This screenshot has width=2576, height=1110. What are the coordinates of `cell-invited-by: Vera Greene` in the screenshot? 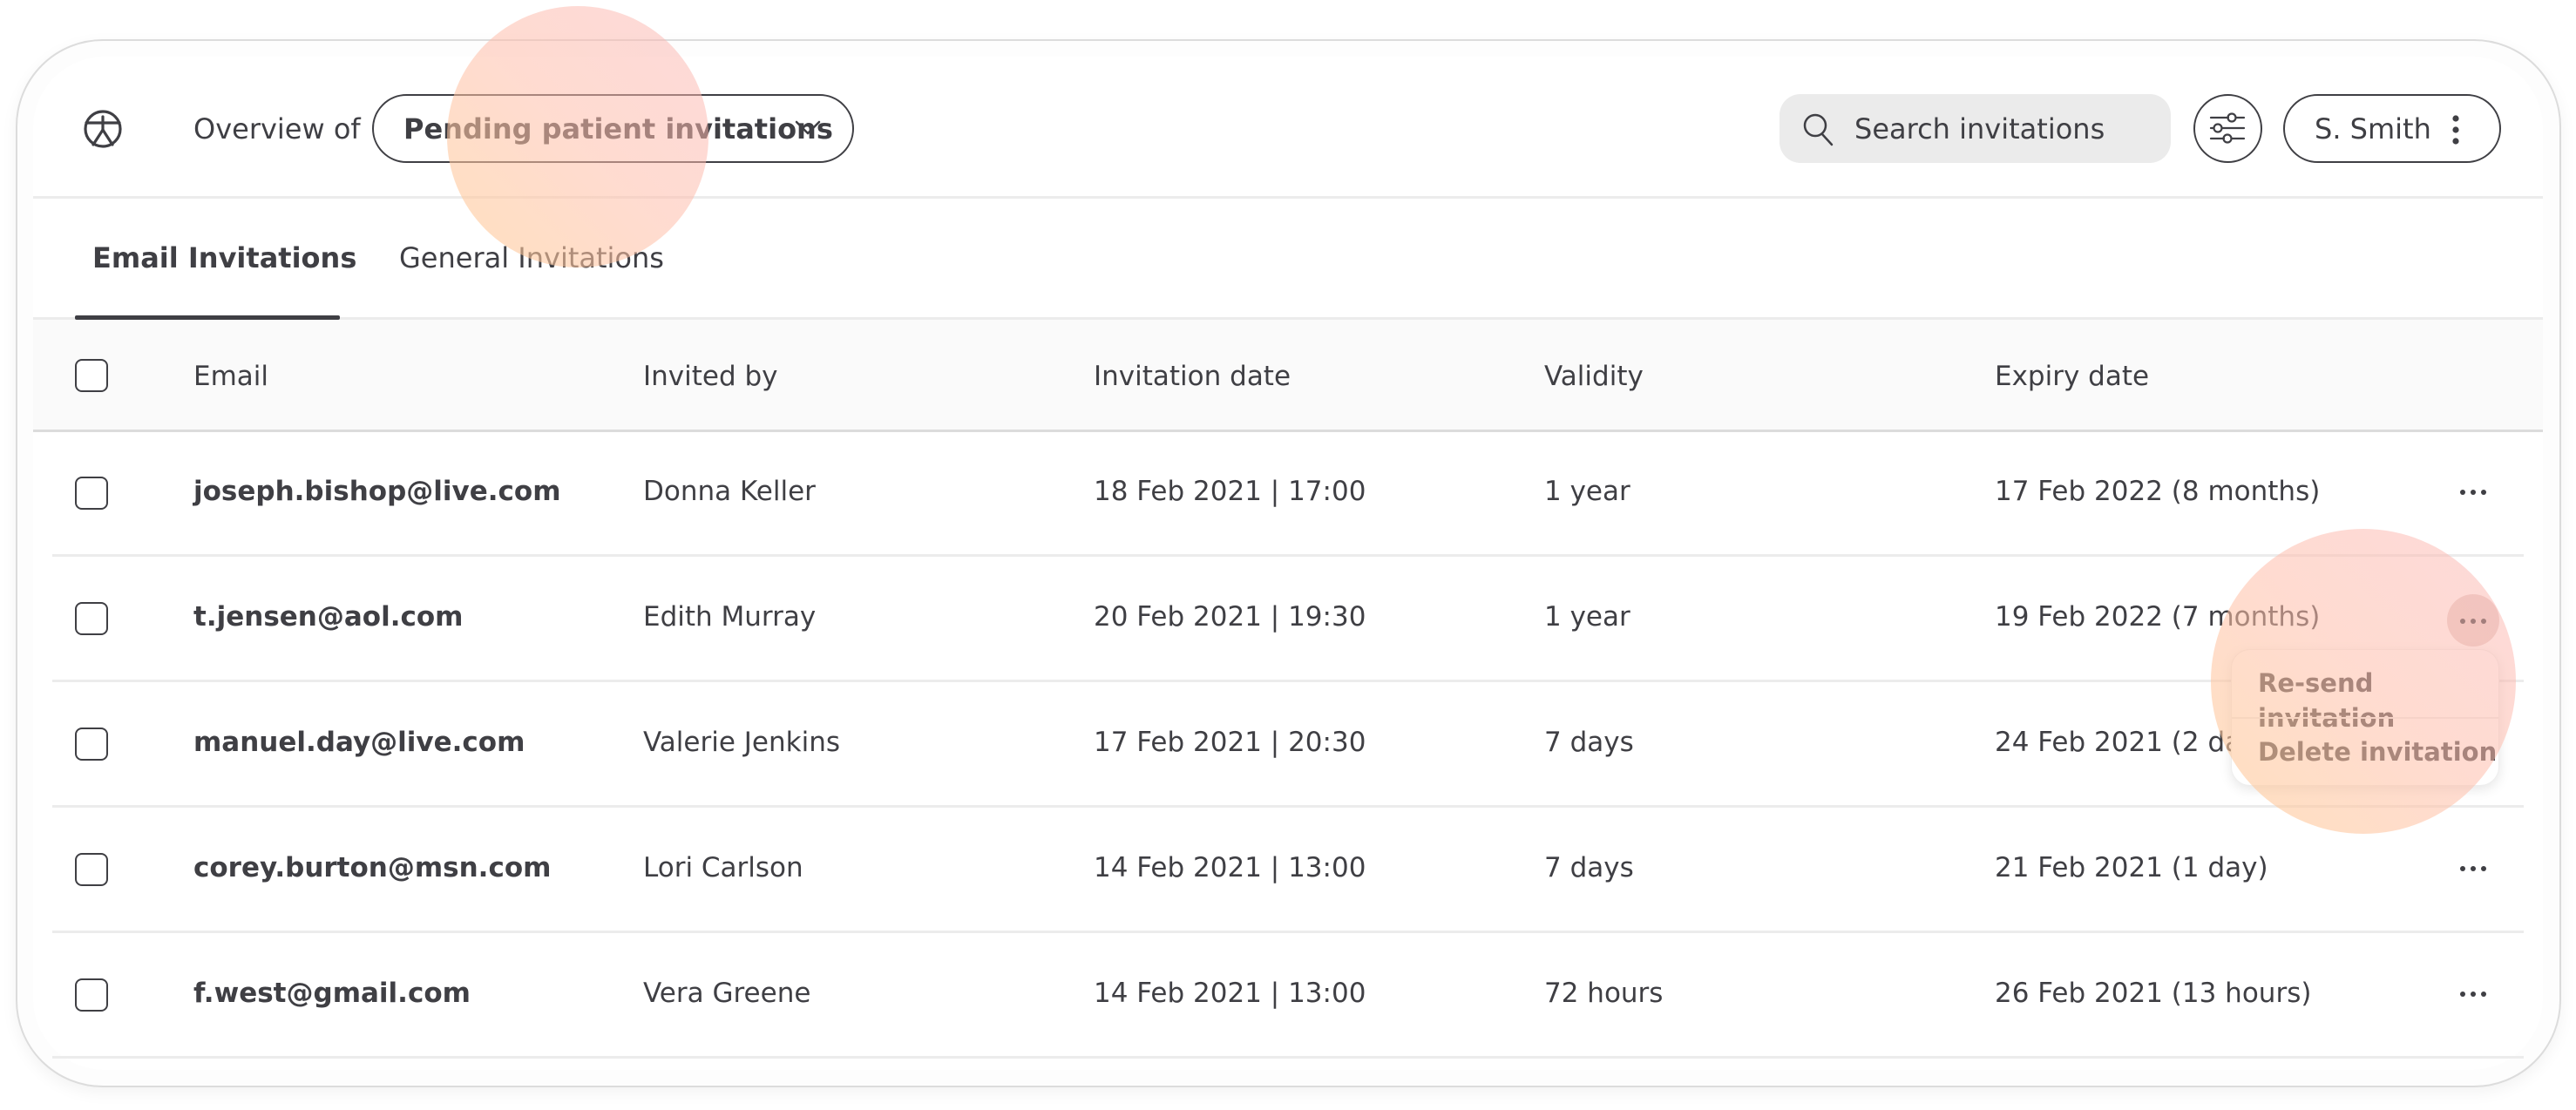 It's located at (727, 994).